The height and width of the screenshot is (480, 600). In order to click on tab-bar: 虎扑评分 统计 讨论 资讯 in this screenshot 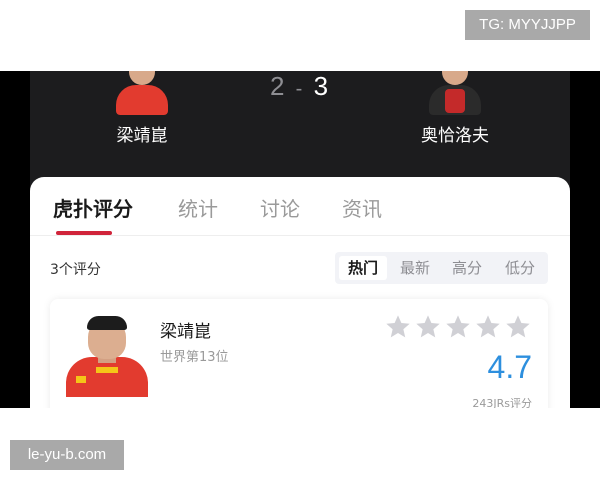, I will do `click(300, 206)`.